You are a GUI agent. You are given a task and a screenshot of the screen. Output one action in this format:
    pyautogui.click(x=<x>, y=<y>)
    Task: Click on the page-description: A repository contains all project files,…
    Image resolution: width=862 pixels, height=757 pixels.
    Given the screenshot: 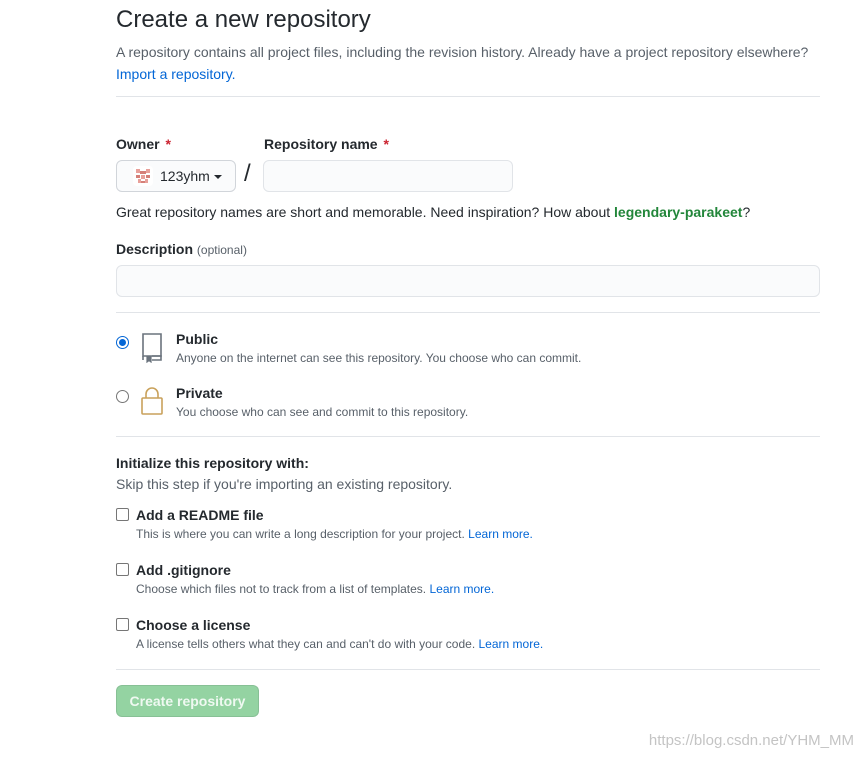 What is the action you would take?
    pyautogui.click(x=476, y=63)
    